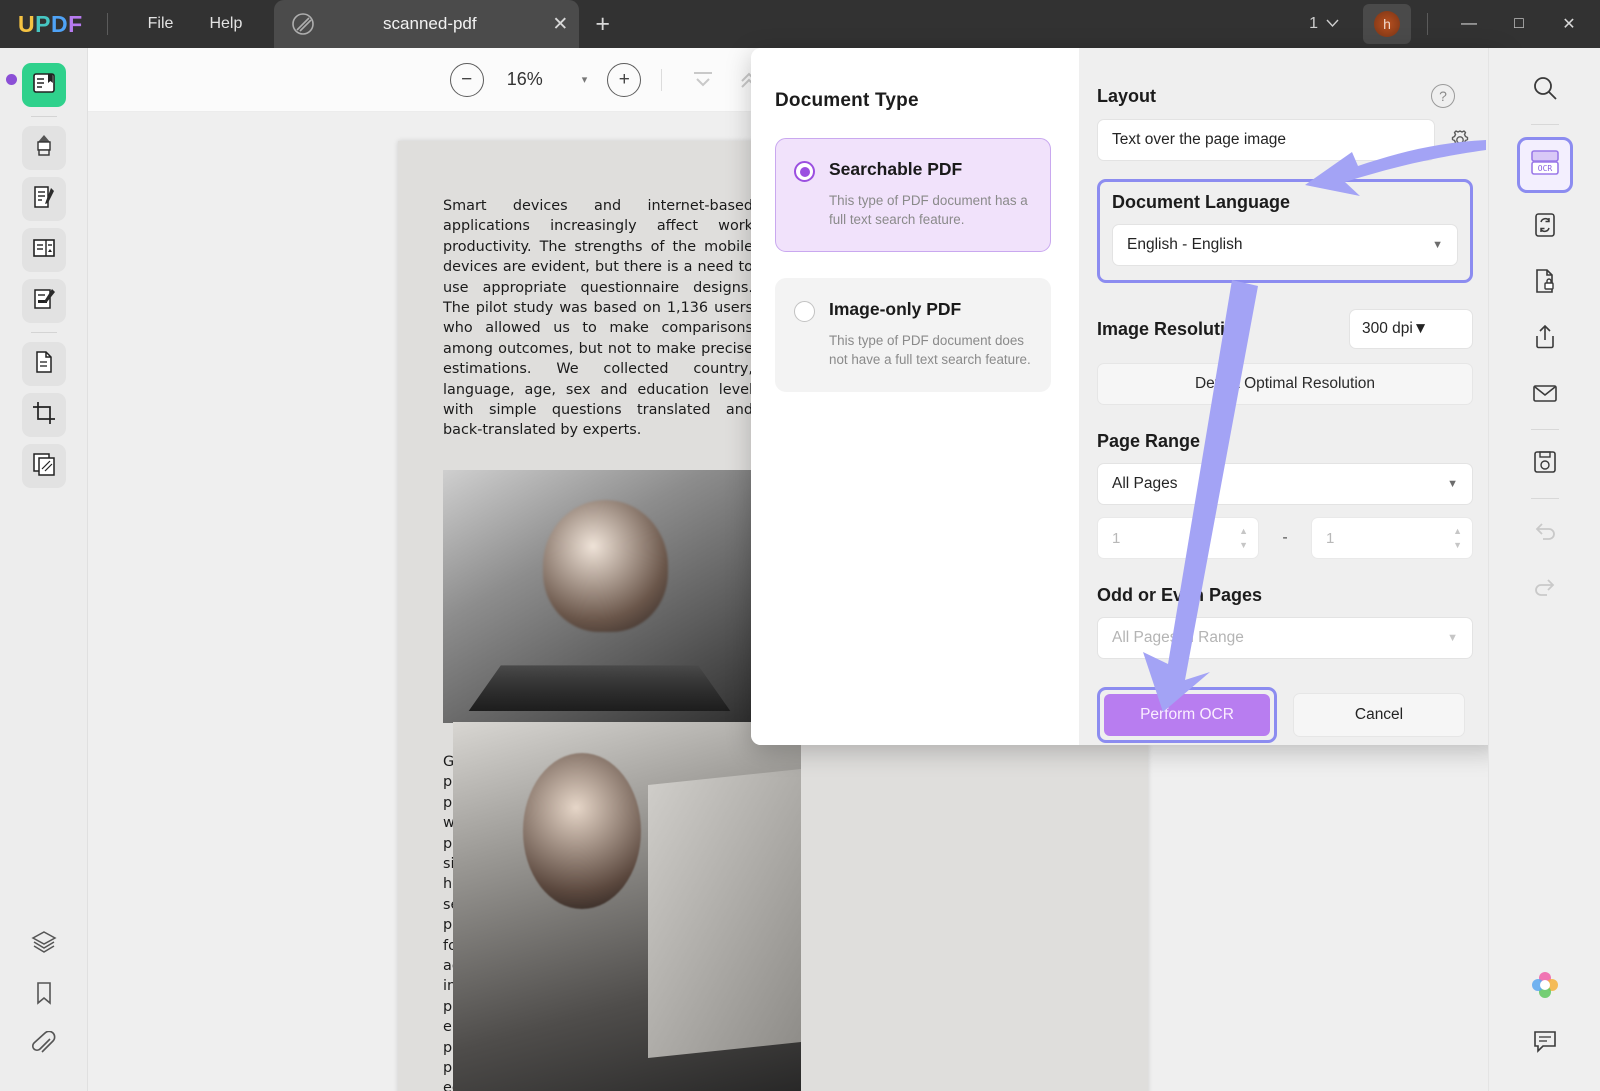 The image size is (1600, 1091). What do you see at coordinates (1285, 245) in the screenshot?
I see `document-language-select: English - English ▼` at bounding box center [1285, 245].